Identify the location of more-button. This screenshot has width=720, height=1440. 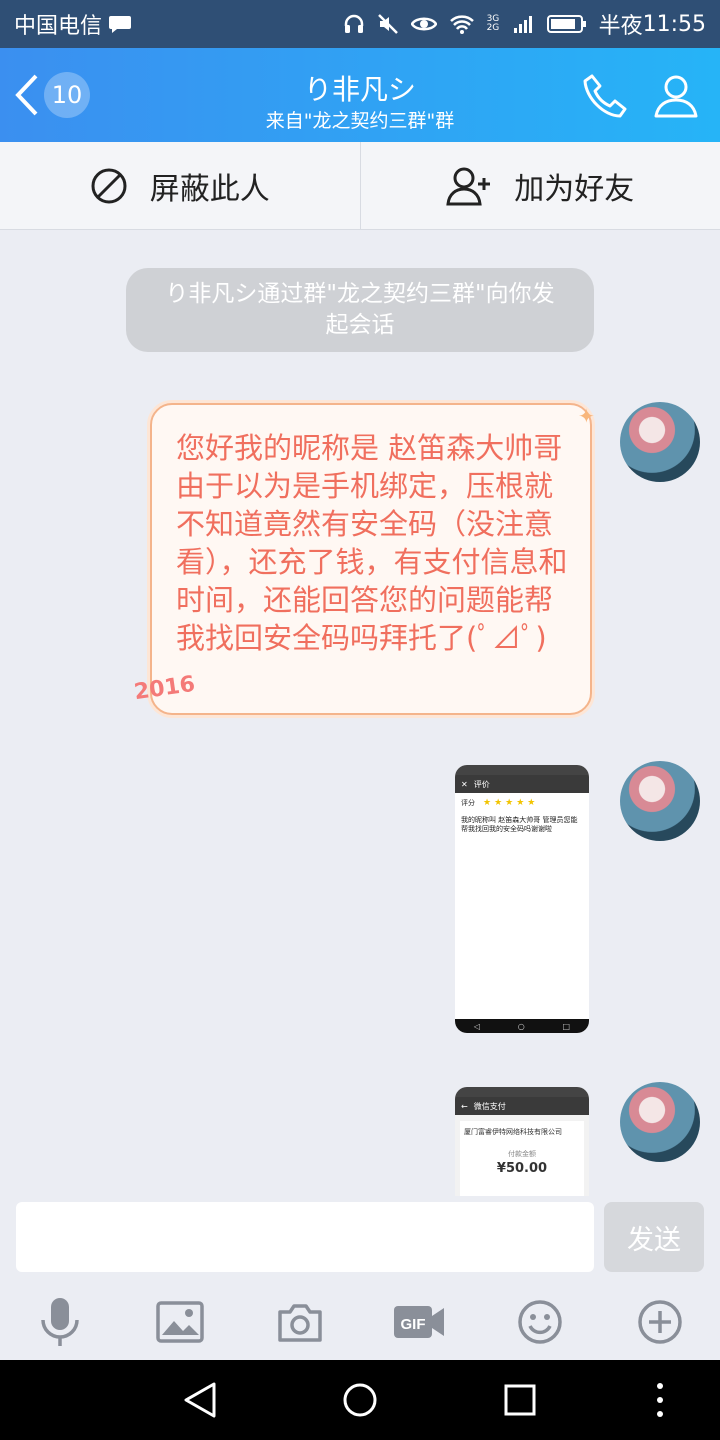
(660, 1322).